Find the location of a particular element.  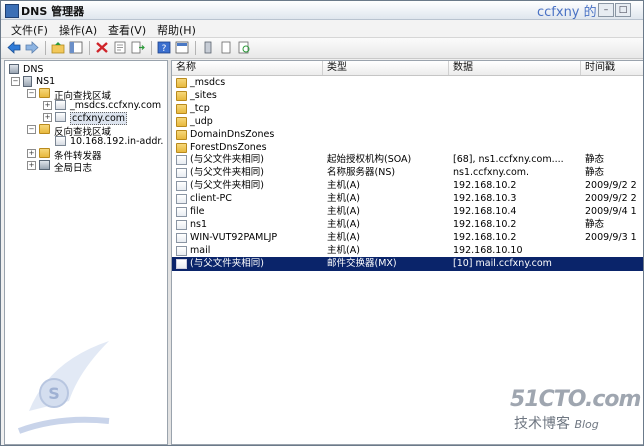

server-node-icon is located at coordinates (27, 81).